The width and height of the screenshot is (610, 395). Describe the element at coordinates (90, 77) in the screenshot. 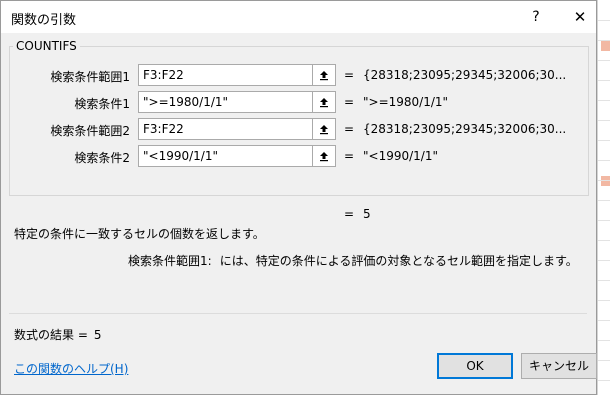

I see `argument-label-criteria-range1: 検索条件範囲1` at that location.